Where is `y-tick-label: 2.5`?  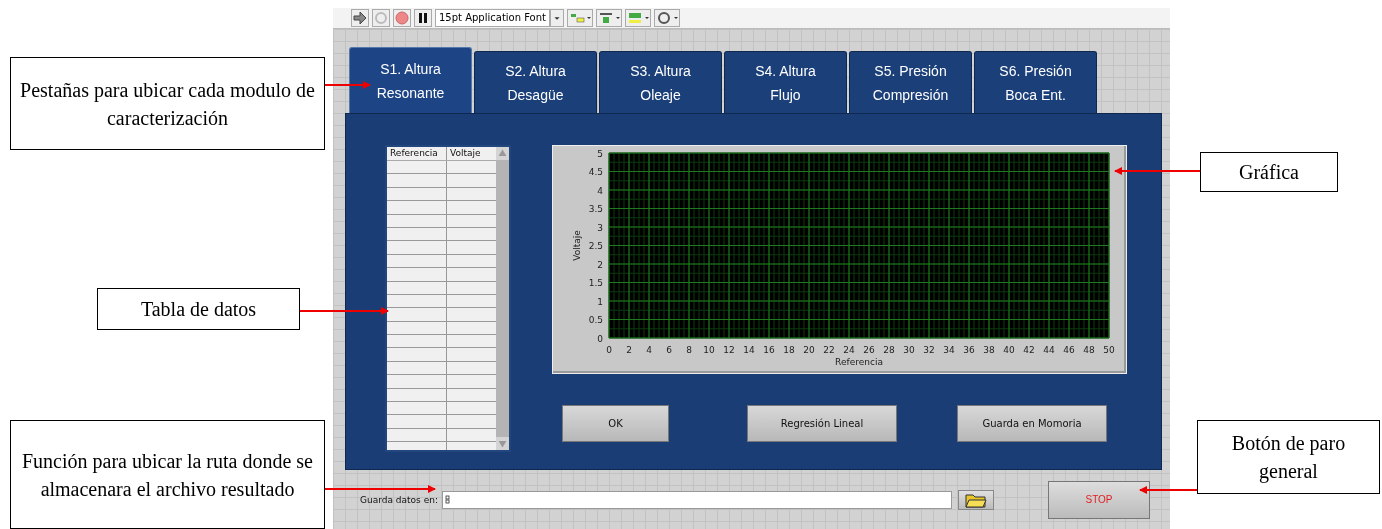 y-tick-label: 2.5 is located at coordinates (595, 246).